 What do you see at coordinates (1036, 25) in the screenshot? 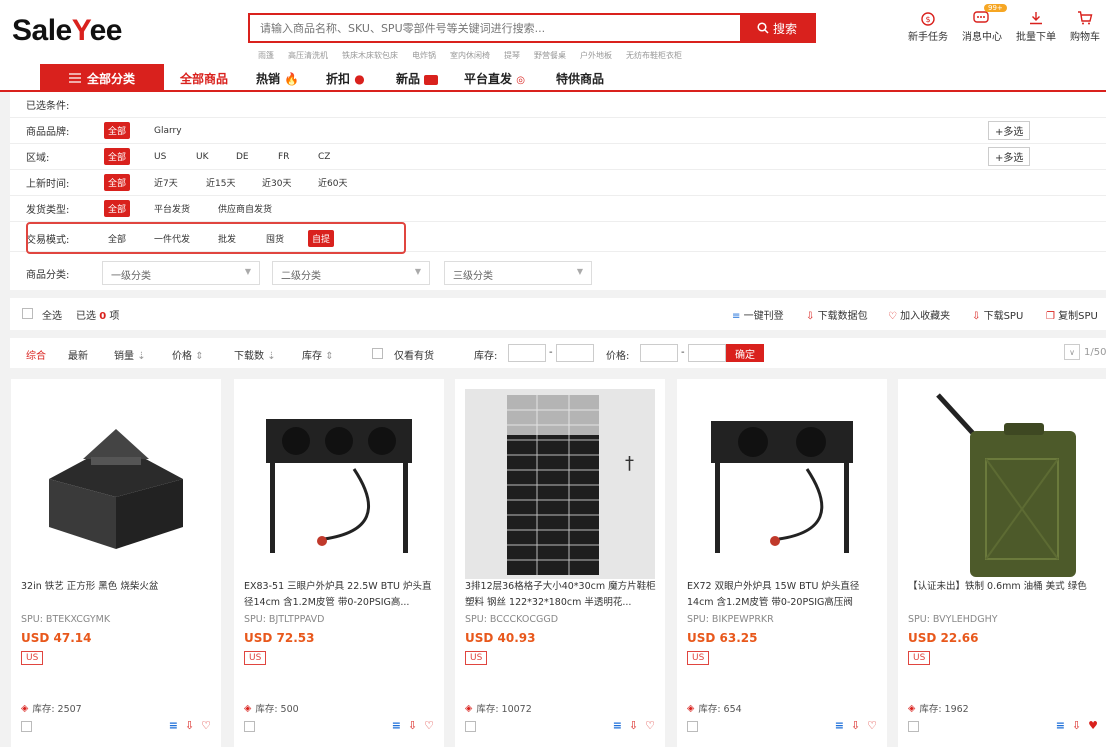
I see `bulk-order-button: 批量下单` at bounding box center [1036, 25].